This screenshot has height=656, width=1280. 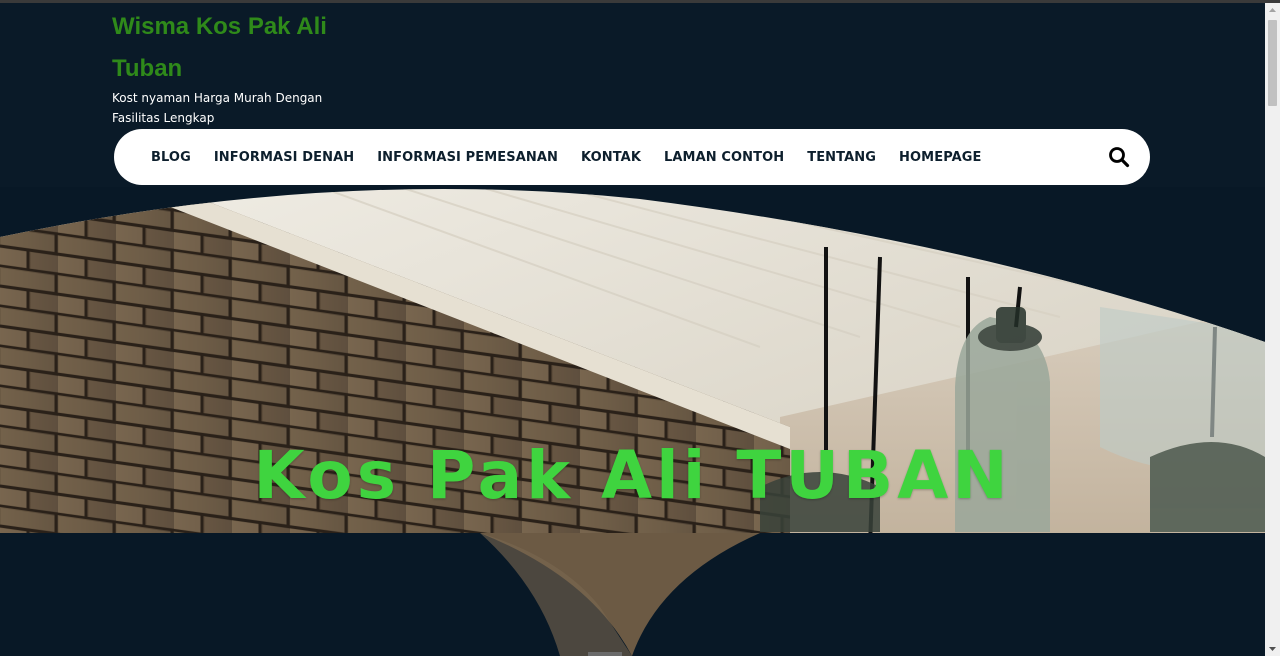 I want to click on scroll-down-arrow-icon, so click(x=1272, y=648).